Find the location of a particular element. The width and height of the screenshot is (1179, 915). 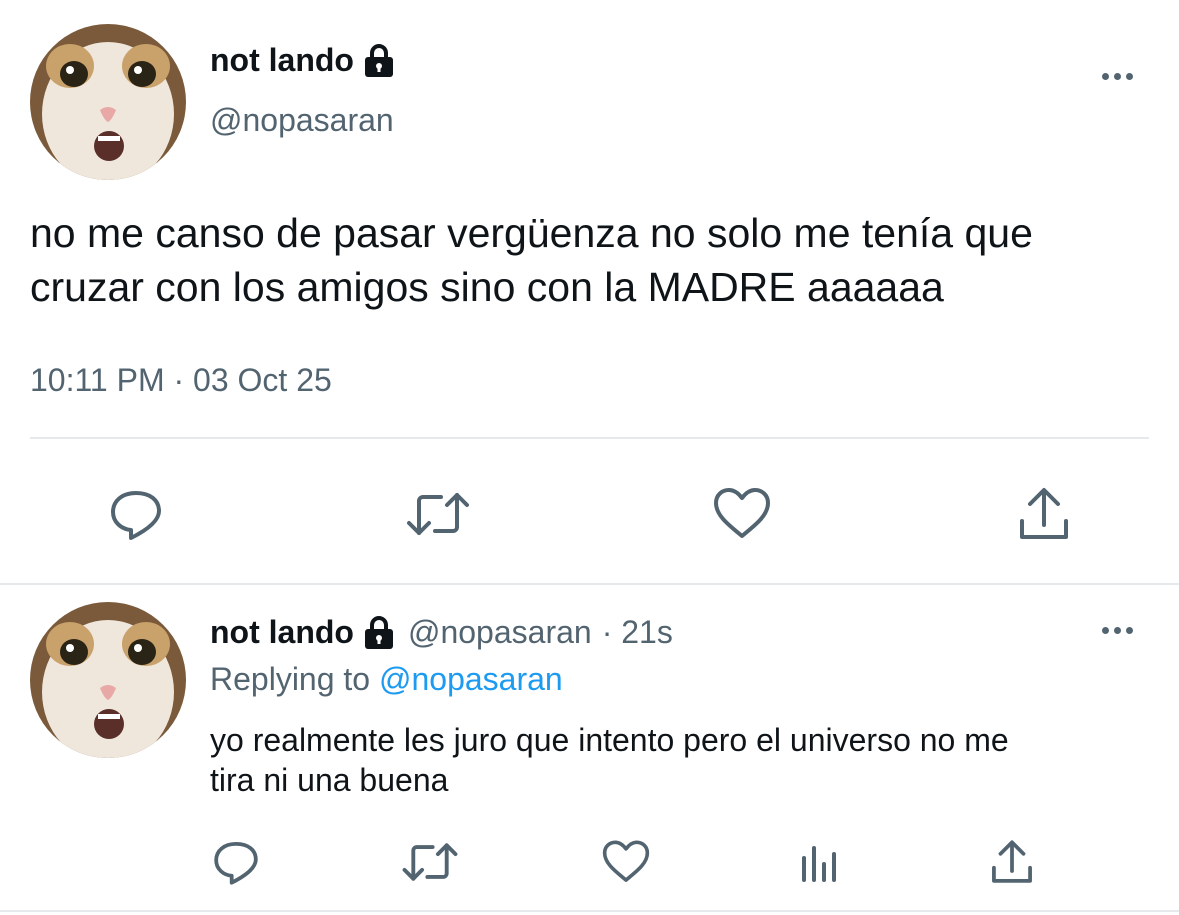

reply-author-name: not lando is located at coordinates (282, 632).